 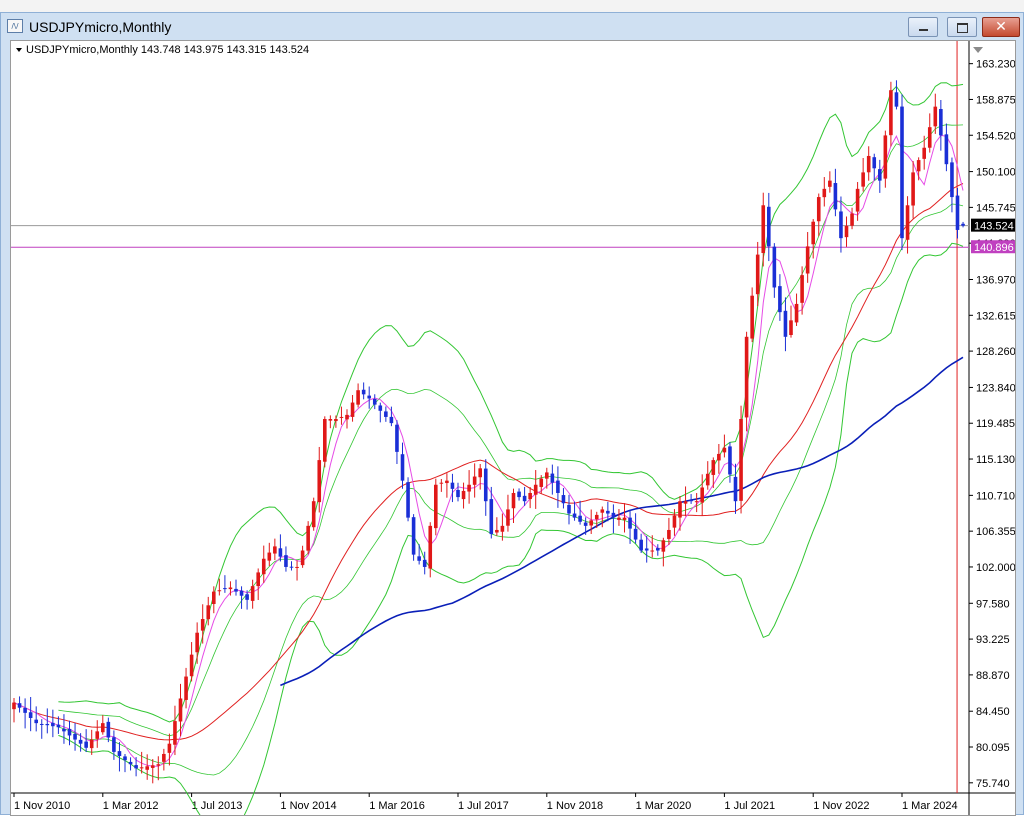 I want to click on time-tick-label: 1 Nov 2018, so click(x=575, y=806).